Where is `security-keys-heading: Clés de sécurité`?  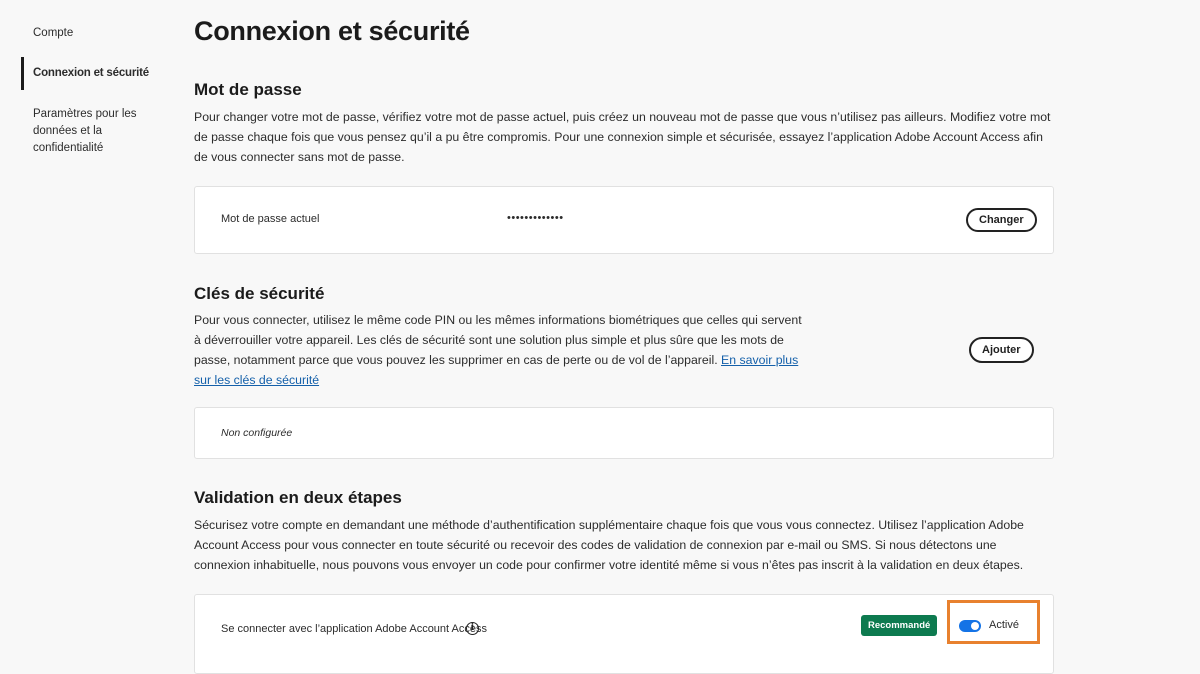
security-keys-heading: Clés de sécurité is located at coordinates (259, 293).